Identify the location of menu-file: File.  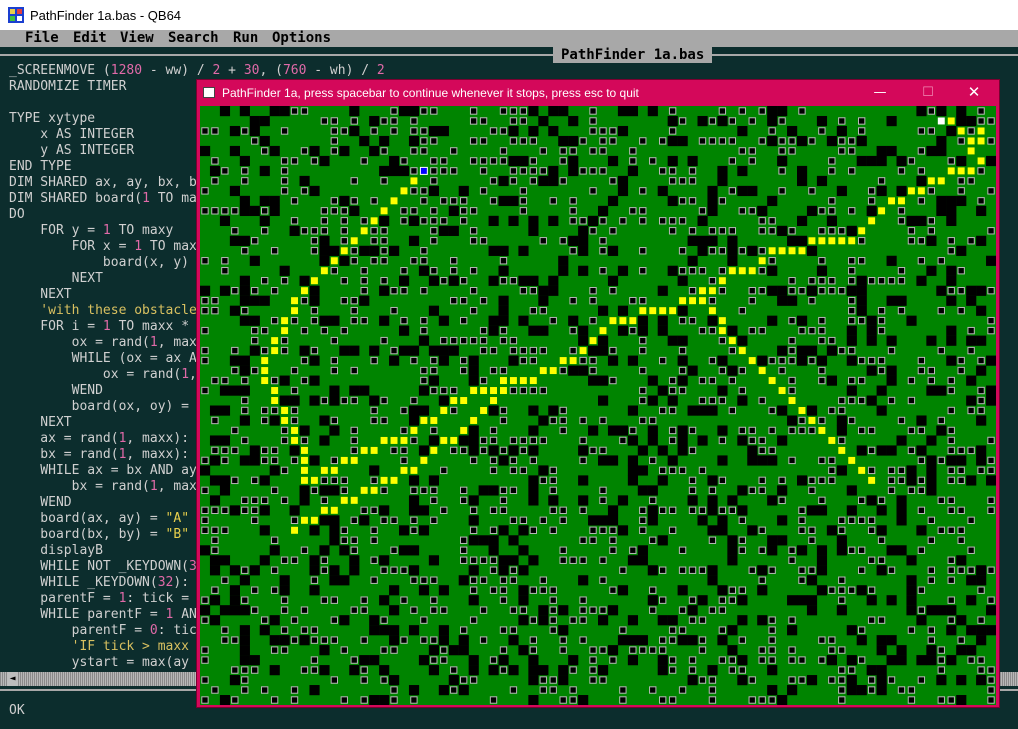
(42, 38).